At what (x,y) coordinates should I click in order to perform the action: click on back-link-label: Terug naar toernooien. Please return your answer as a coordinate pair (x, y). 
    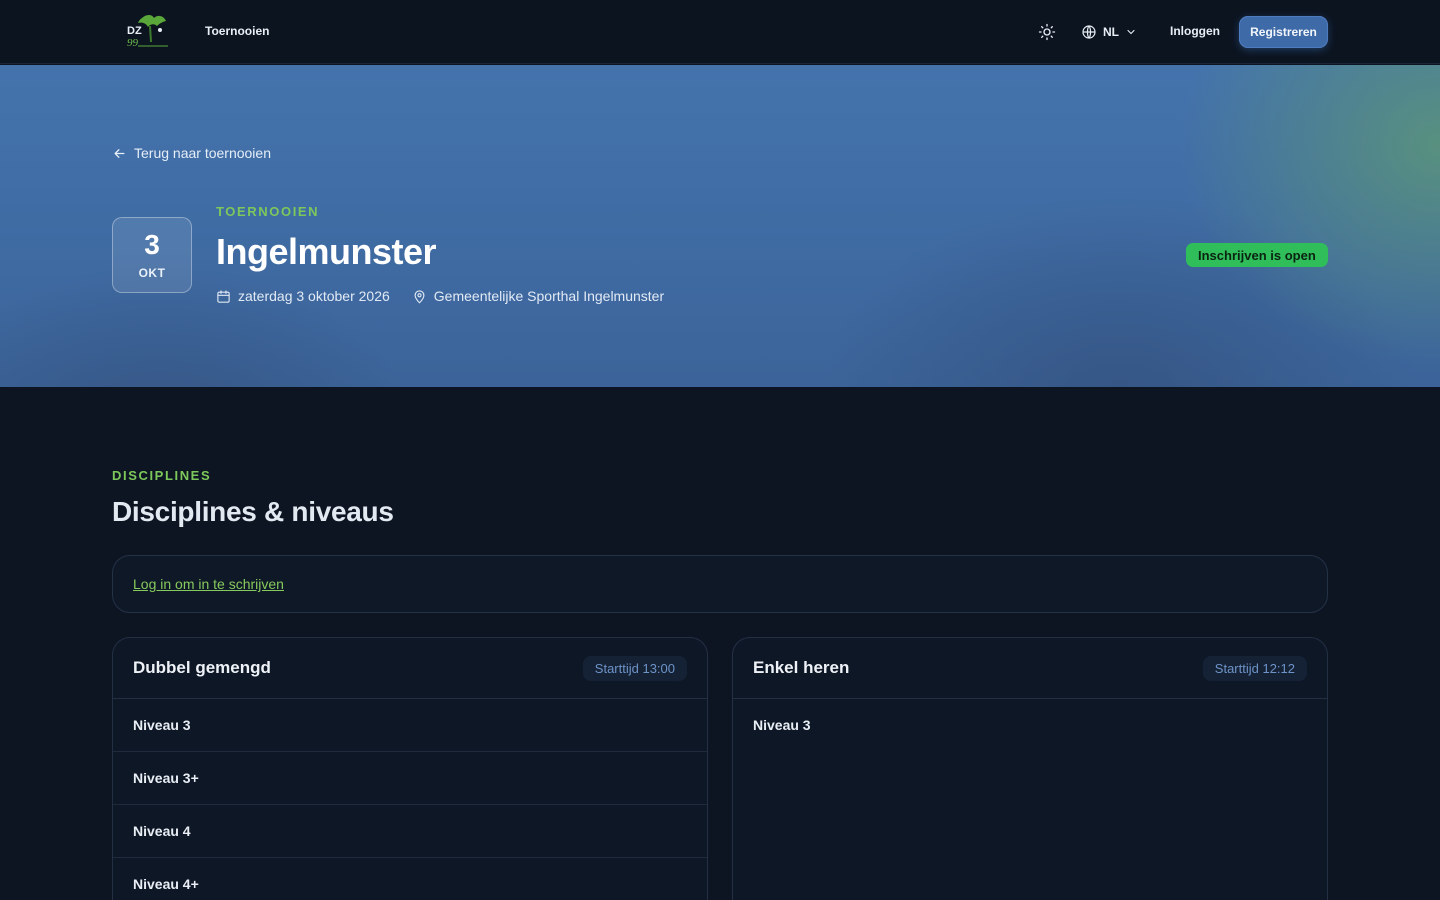
    Looking at the image, I should click on (202, 153).